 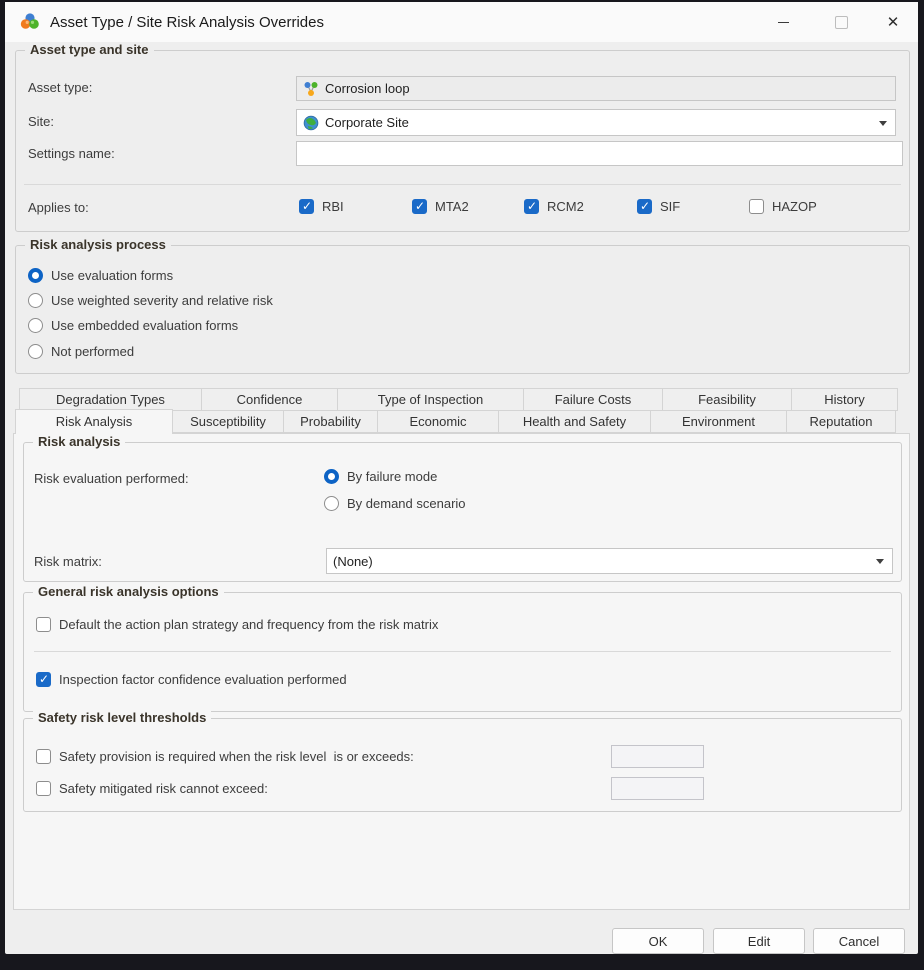 I want to click on radio-label: Use evaluation forms, so click(x=112, y=275).